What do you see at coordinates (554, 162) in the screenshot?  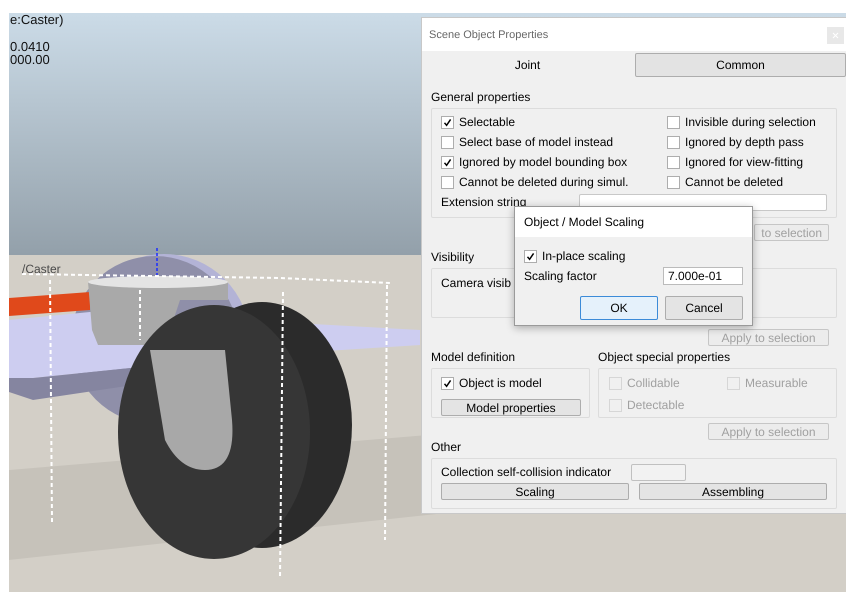 I see `checkbox: Ignored by model bounding box` at bounding box center [554, 162].